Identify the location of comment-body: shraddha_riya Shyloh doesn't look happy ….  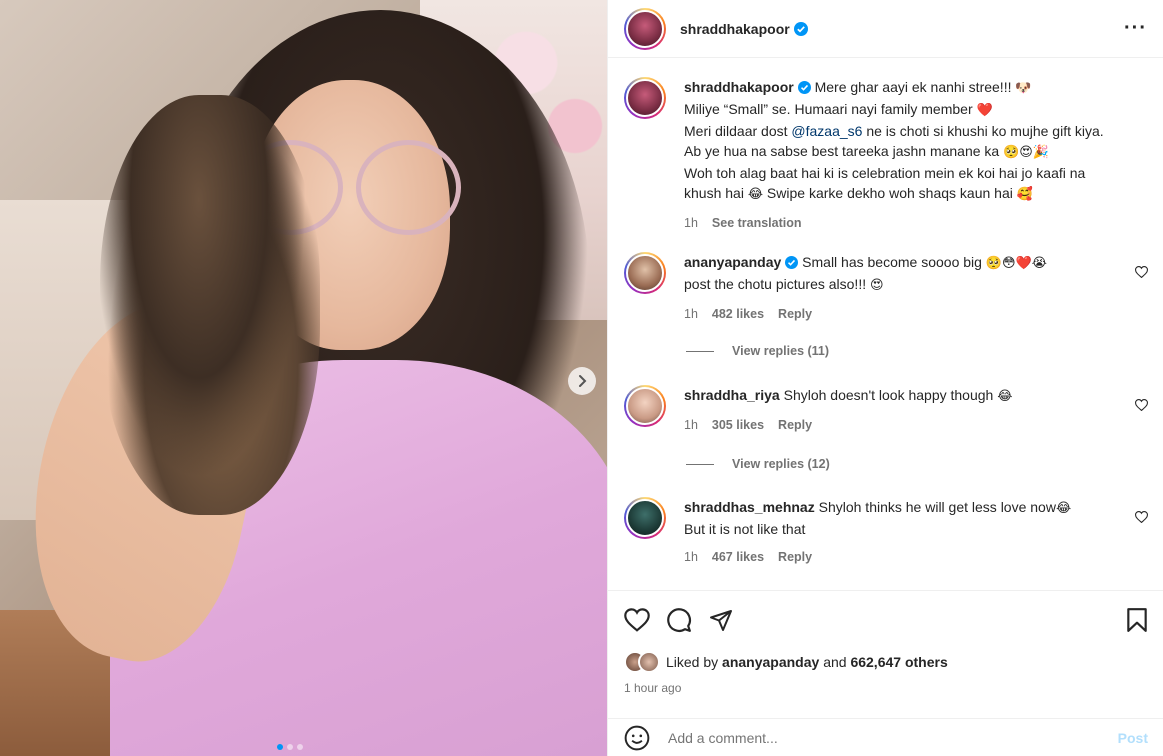
(899, 410).